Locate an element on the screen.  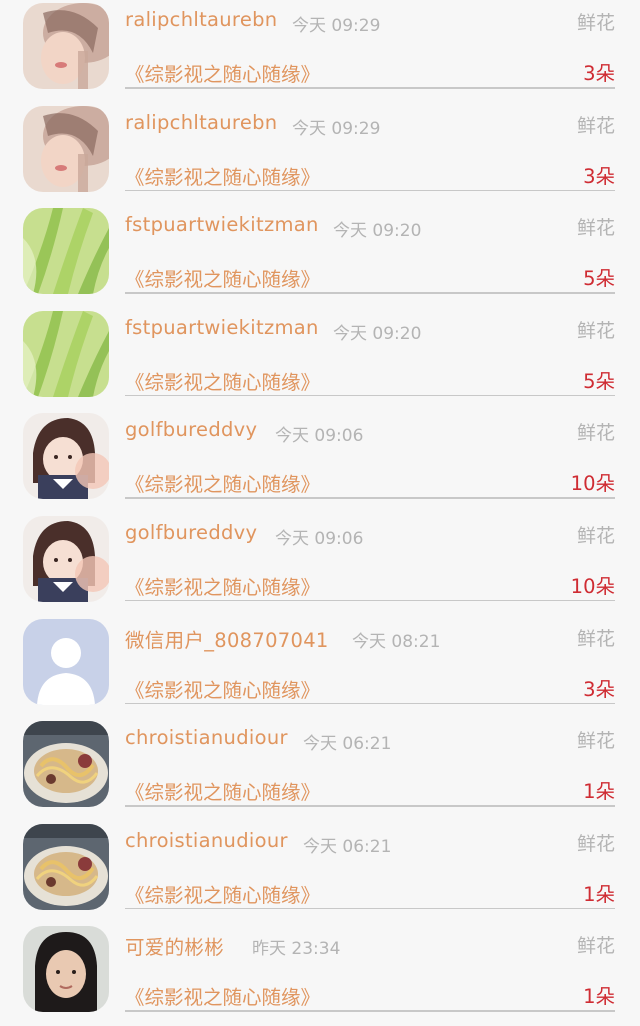
send-time: 今天 08:21 is located at coordinates (396, 641).